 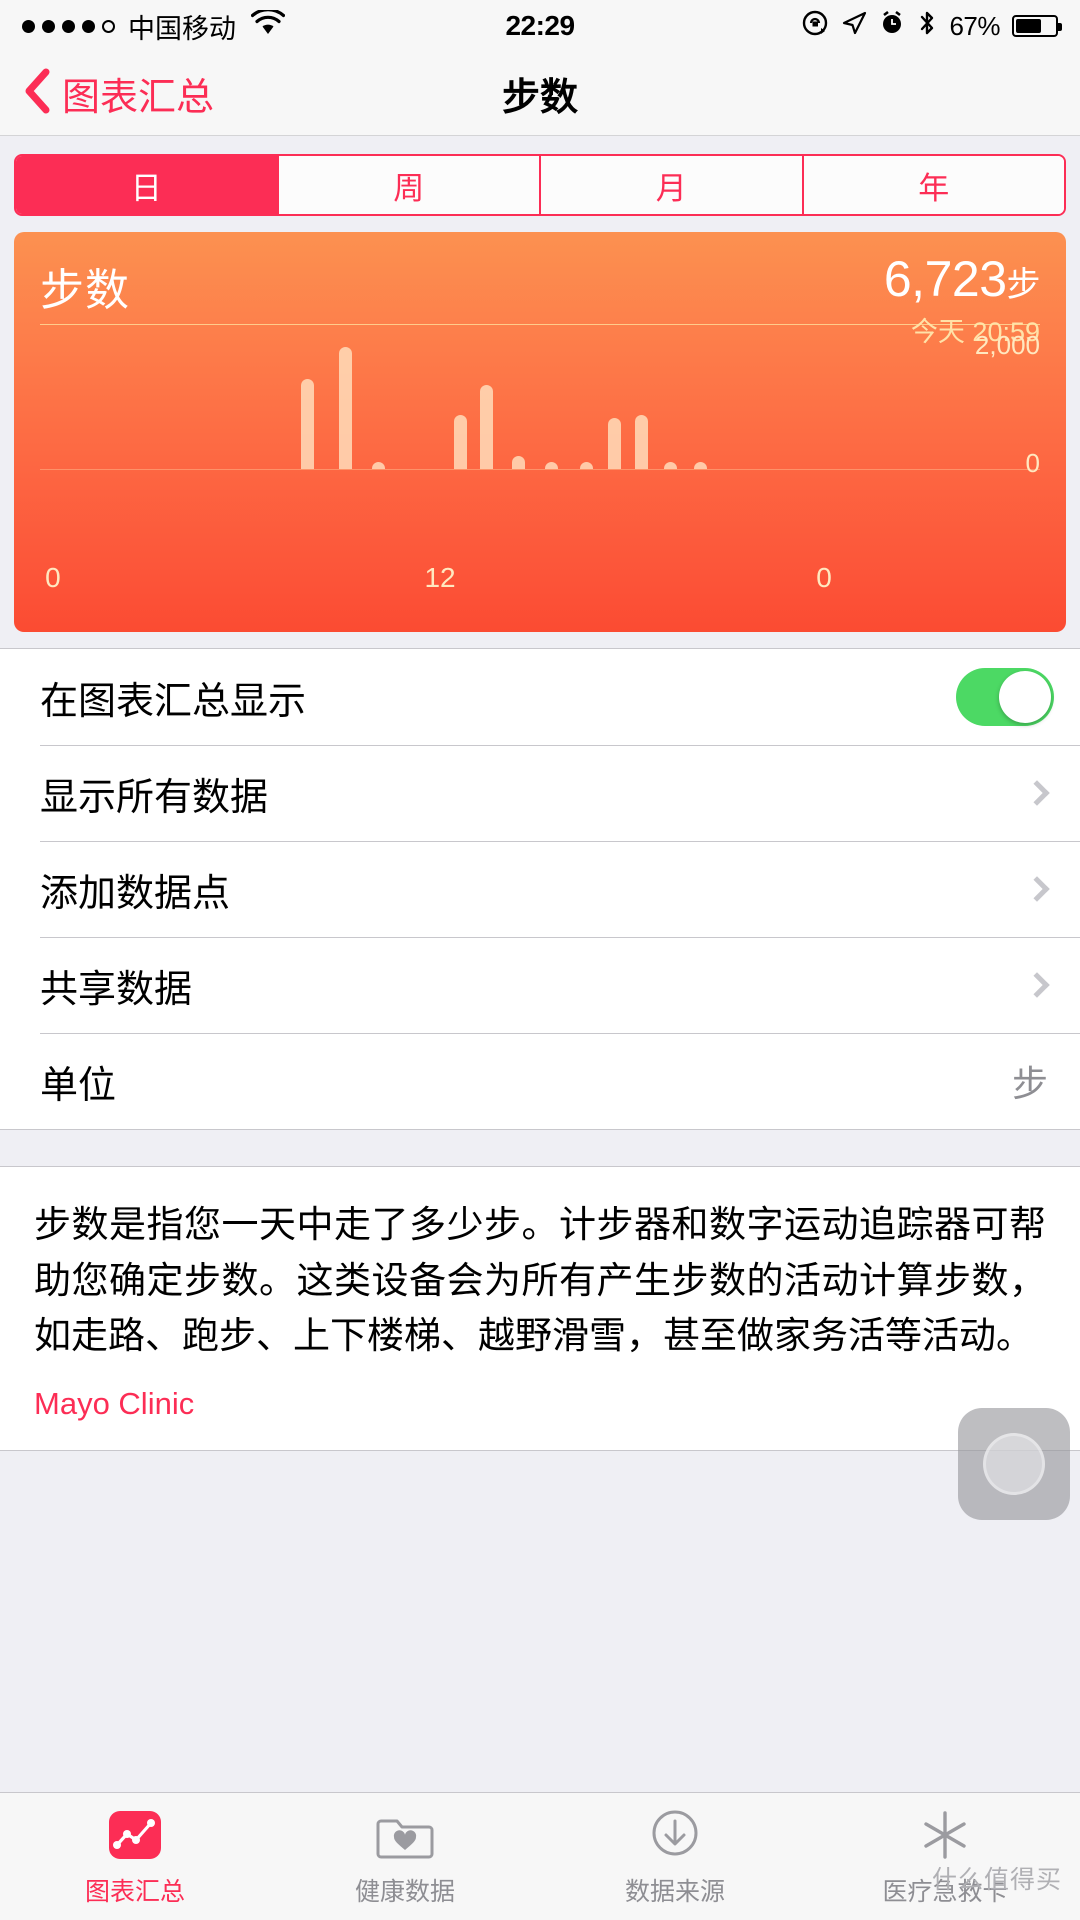 What do you see at coordinates (173, 701) in the screenshot?
I see `row-label: 在图表汇总显示` at bounding box center [173, 701].